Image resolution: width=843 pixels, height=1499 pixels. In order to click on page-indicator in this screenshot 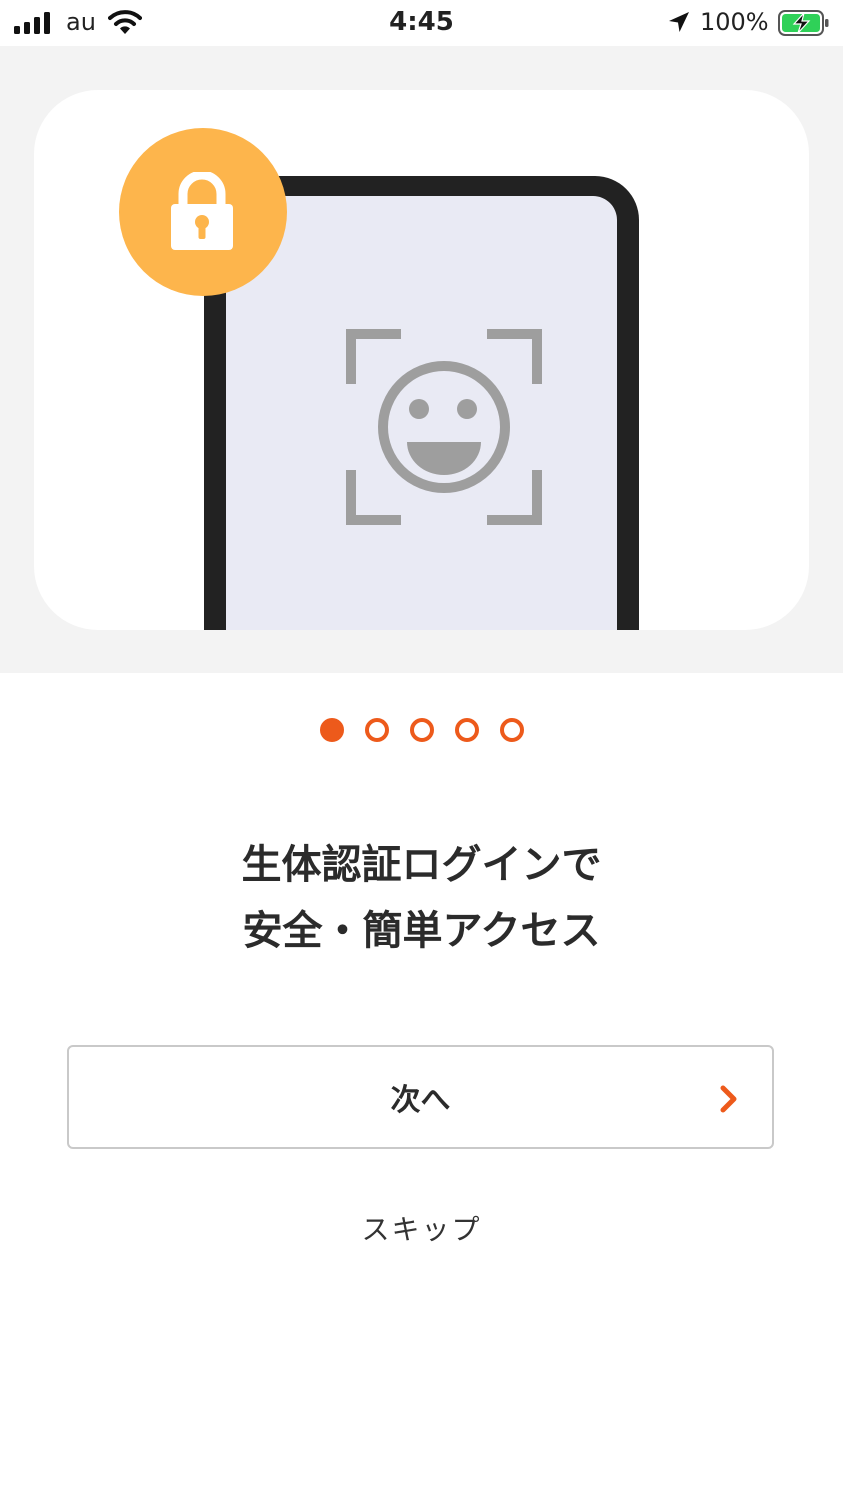, I will do `click(421, 731)`.